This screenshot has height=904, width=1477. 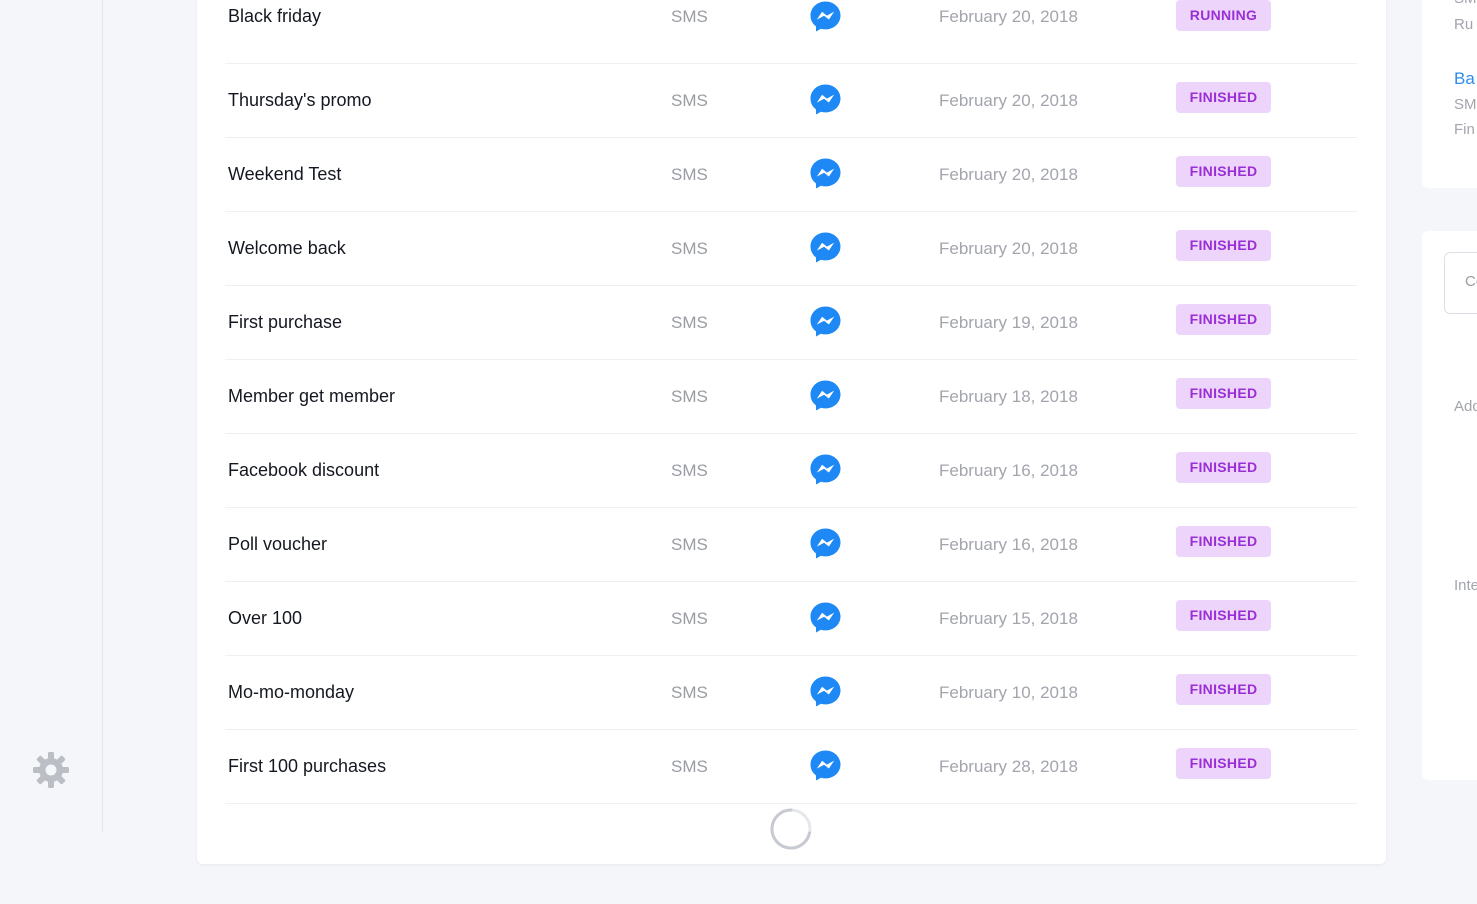 I want to click on spinner-icon, so click(x=791, y=829).